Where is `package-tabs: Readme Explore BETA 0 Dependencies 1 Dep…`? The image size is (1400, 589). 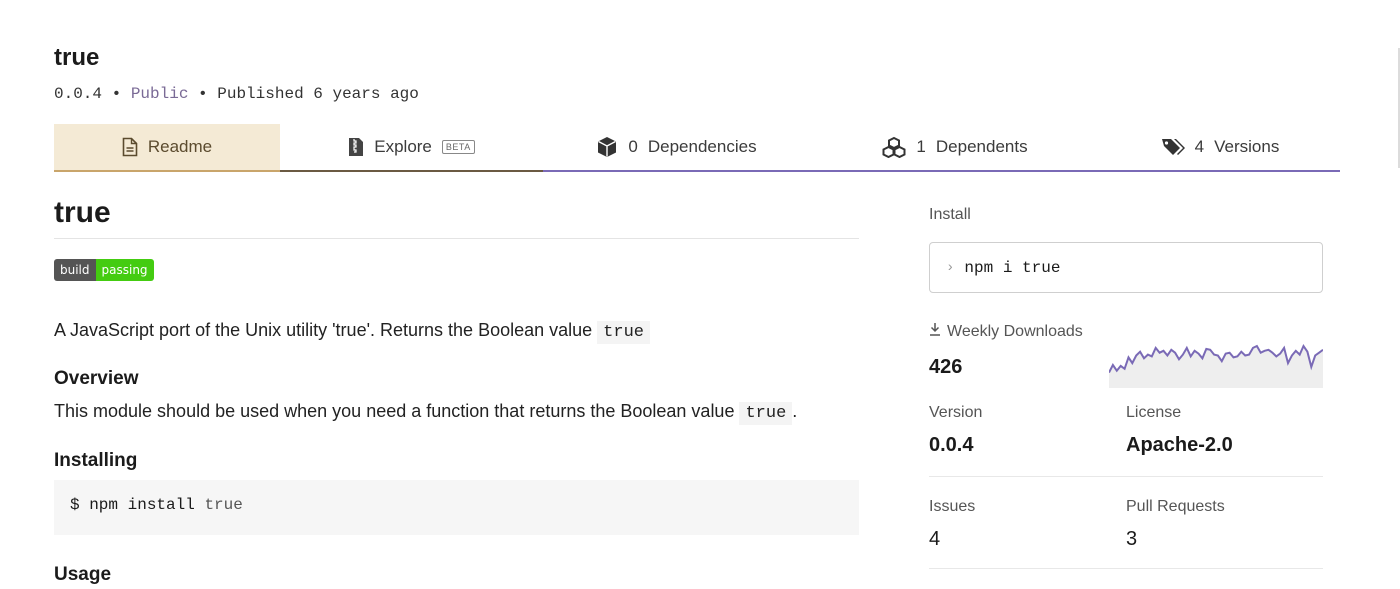
package-tabs: Readme Explore BETA 0 Dependencies 1 Dep… is located at coordinates (697, 148).